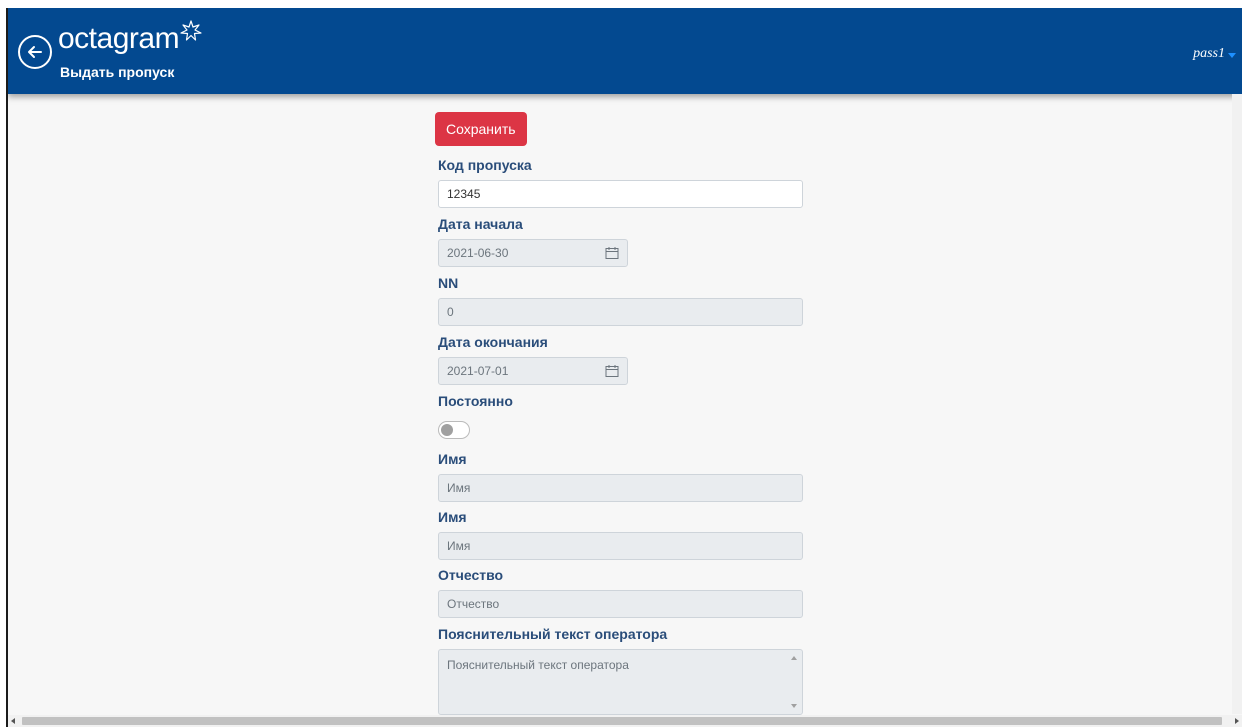 The width and height of the screenshot is (1242, 727). Describe the element at coordinates (622, 721) in the screenshot. I see `horizontal-scroll-thumb` at that location.